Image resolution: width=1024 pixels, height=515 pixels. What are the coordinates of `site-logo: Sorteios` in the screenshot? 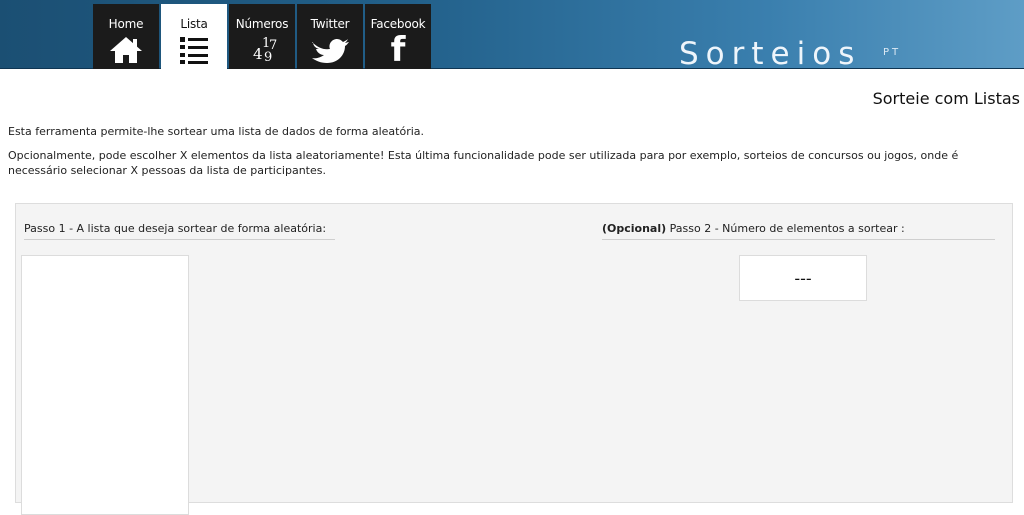 It's located at (770, 54).